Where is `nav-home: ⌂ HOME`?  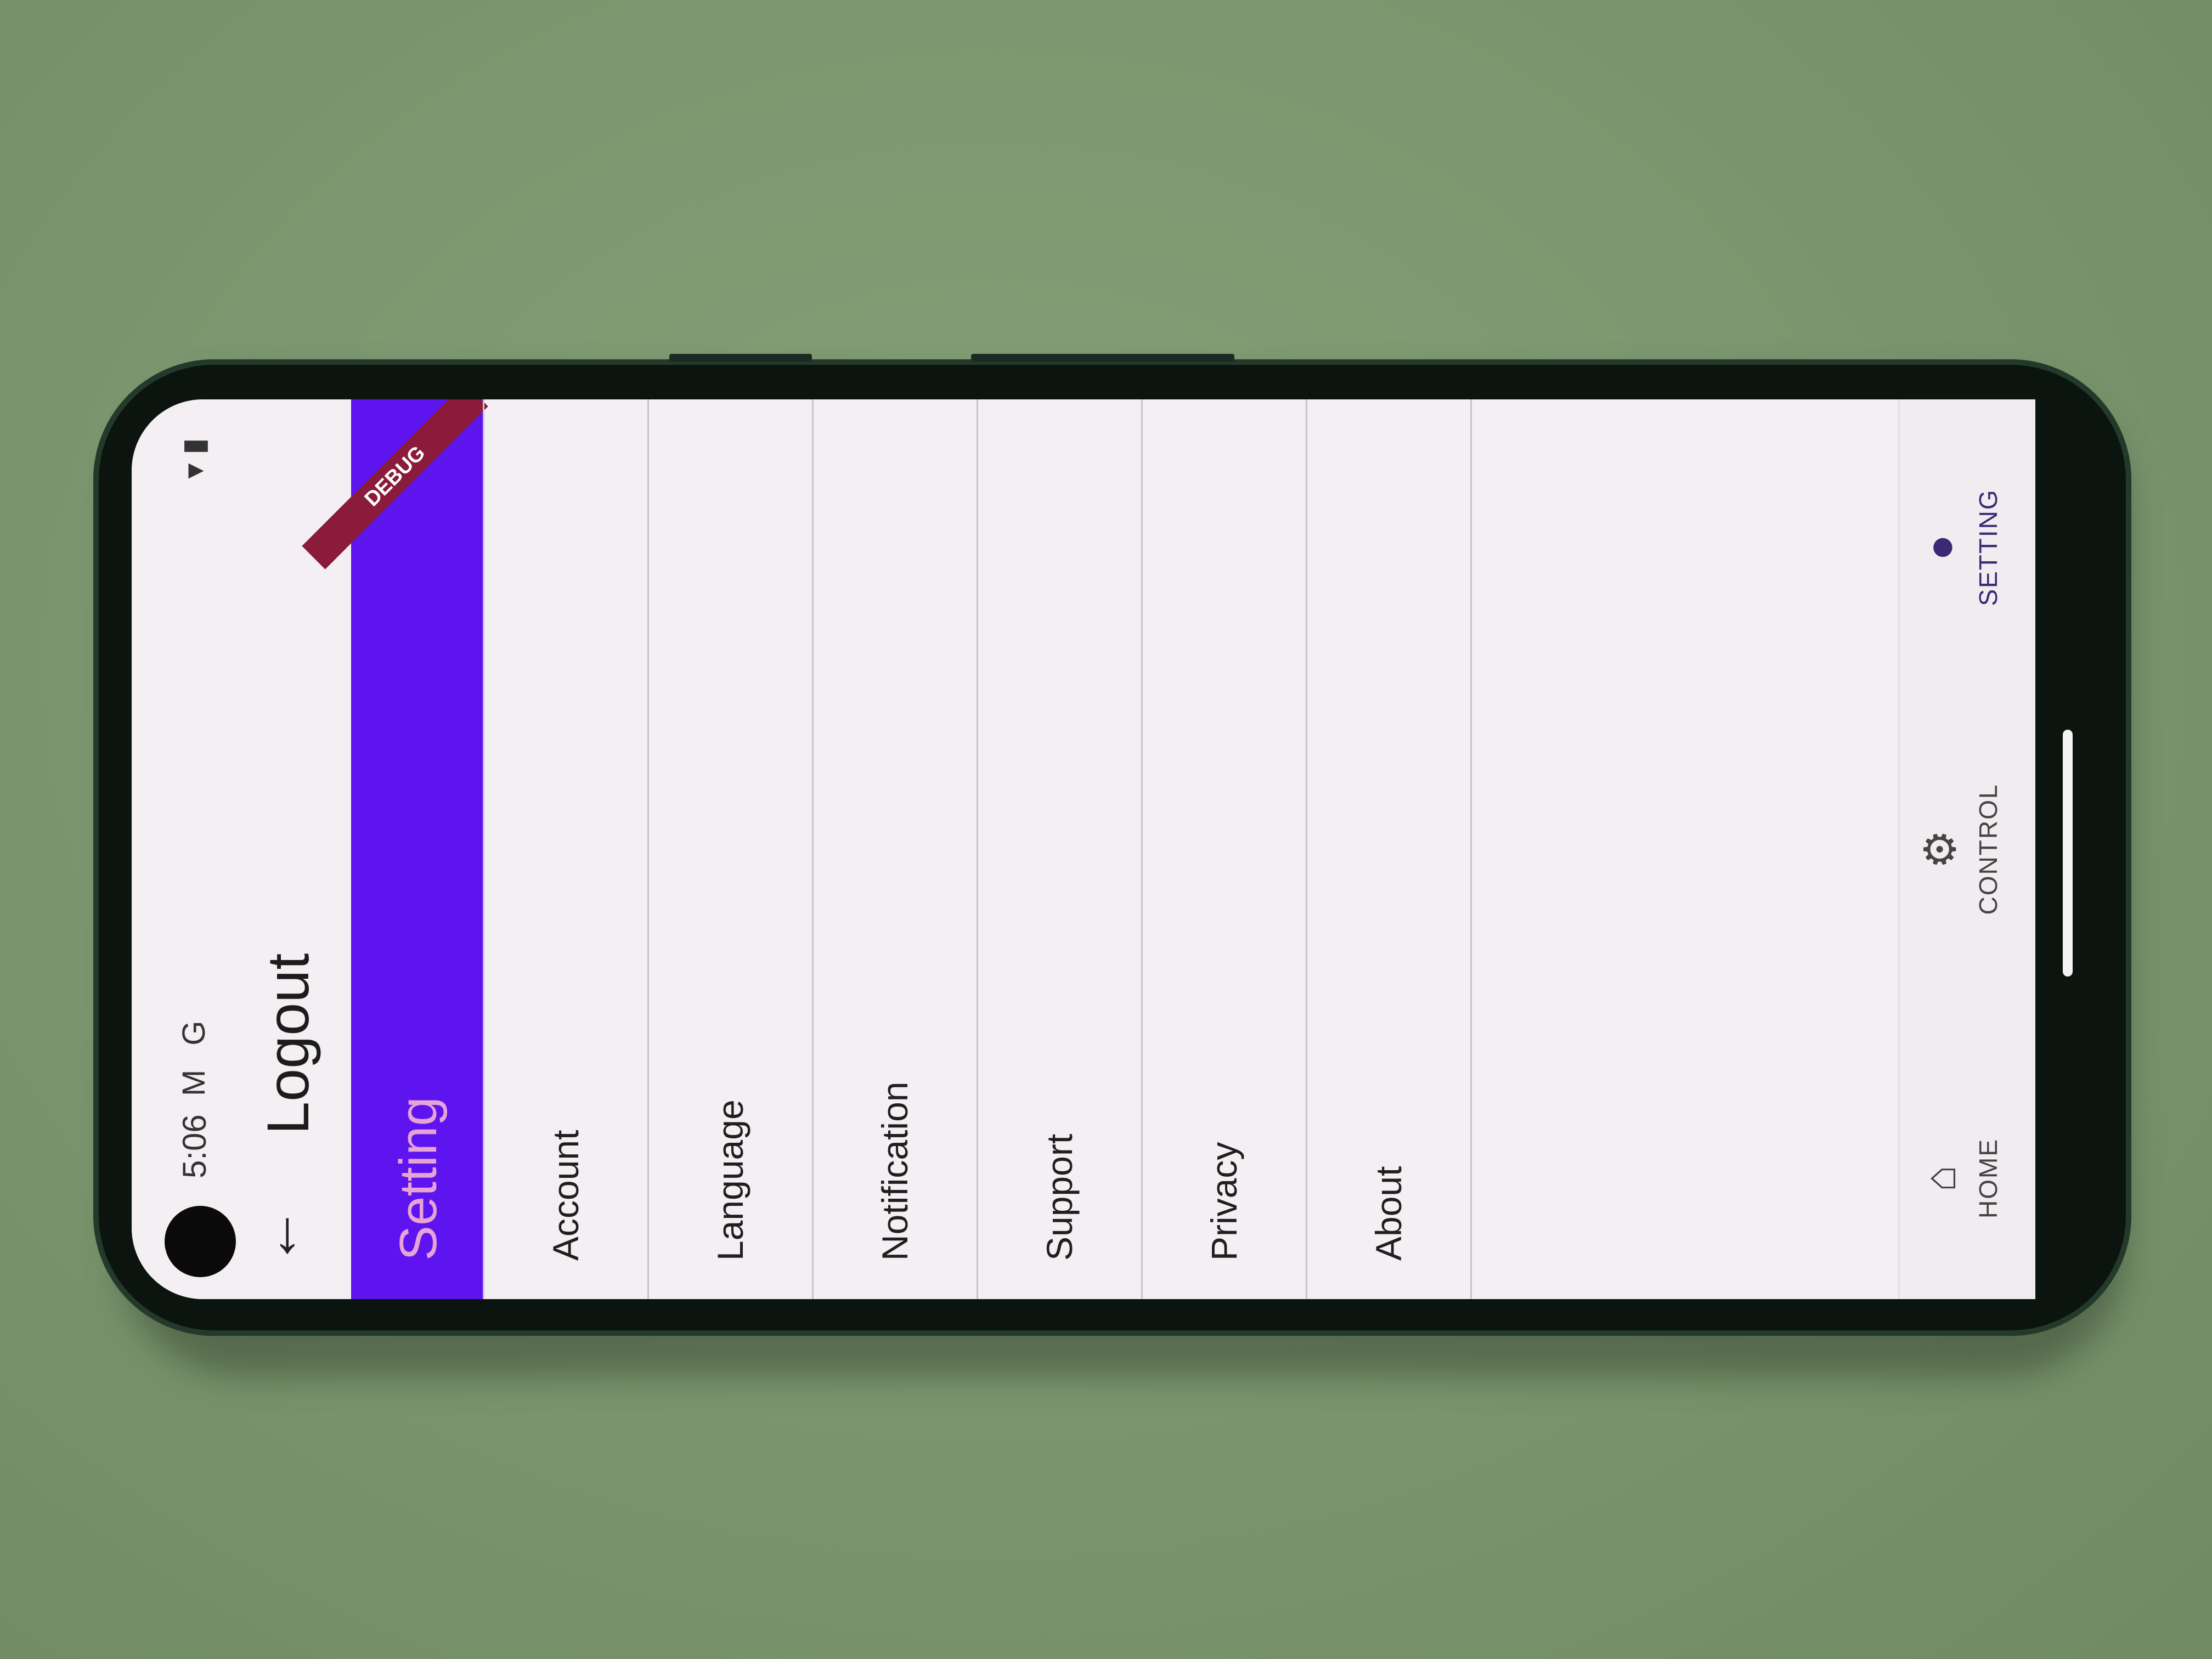
nav-home: ⌂ HOME is located at coordinates (1958, 1178).